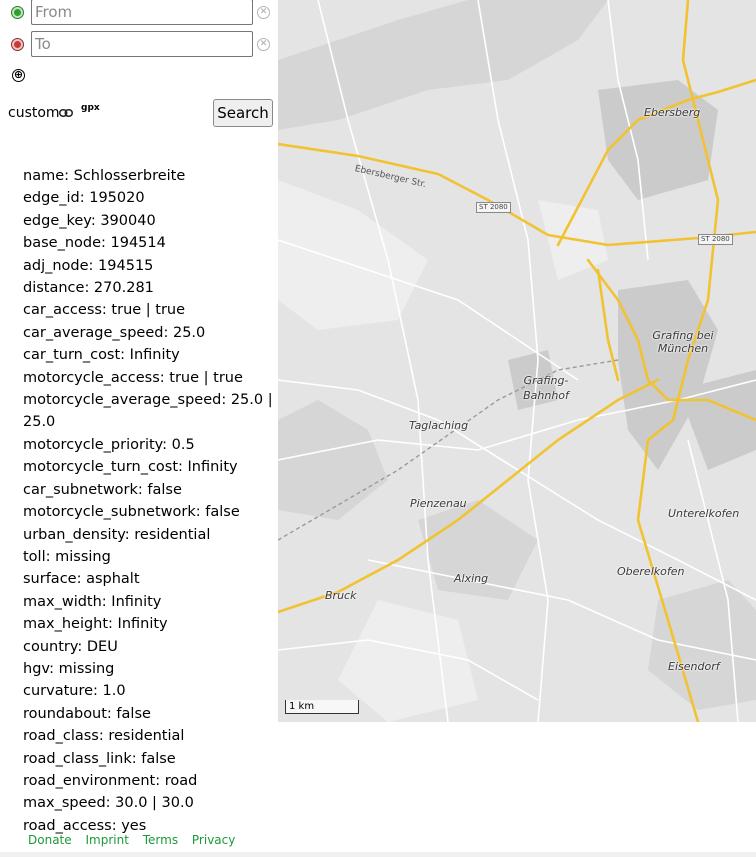  I want to click on from-input, so click(142, 12).